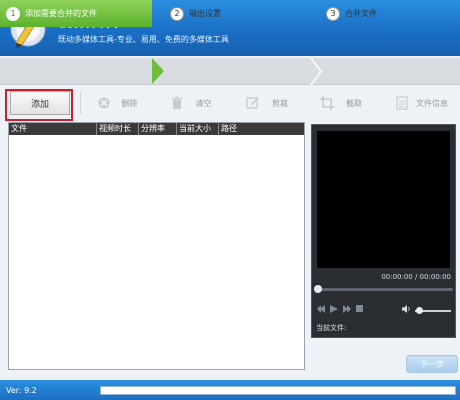 The image size is (460, 400). I want to click on file-info-button: 文件信息, so click(422, 103).